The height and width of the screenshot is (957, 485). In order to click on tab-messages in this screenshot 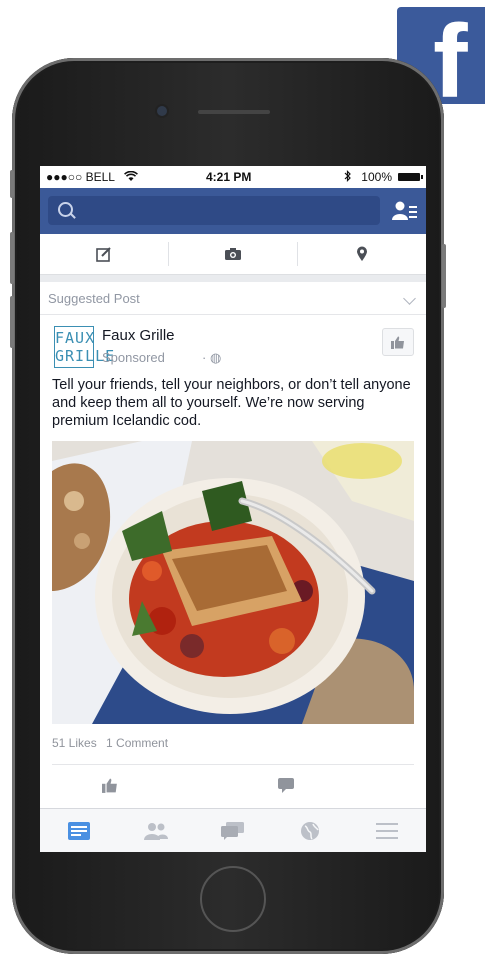, I will do `click(232, 830)`.